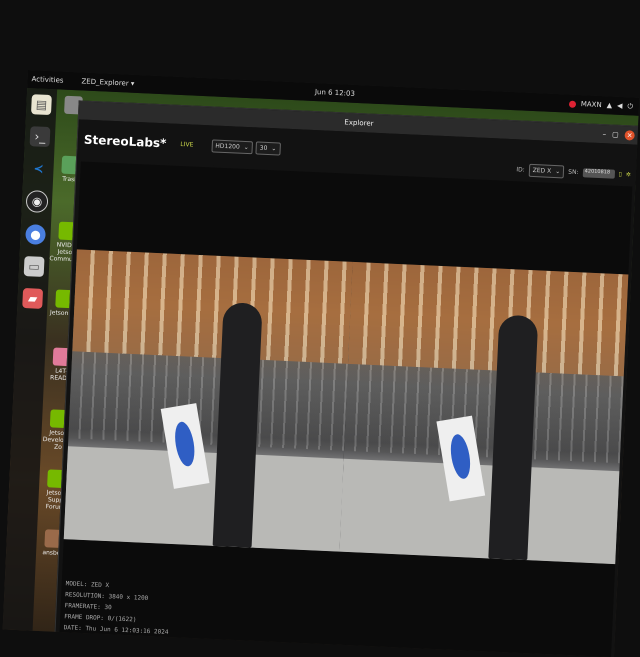  I want to click on sn-label: SN:, so click(573, 172).